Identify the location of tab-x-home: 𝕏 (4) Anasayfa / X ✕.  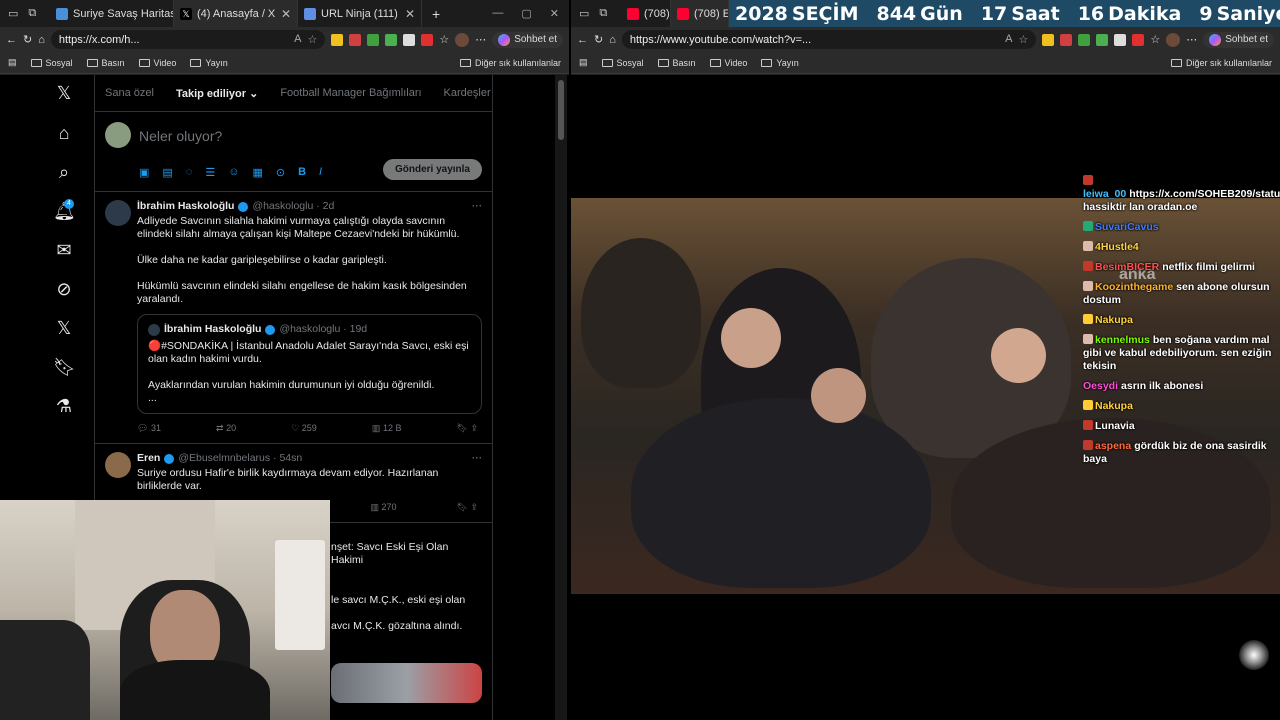
(236, 13).